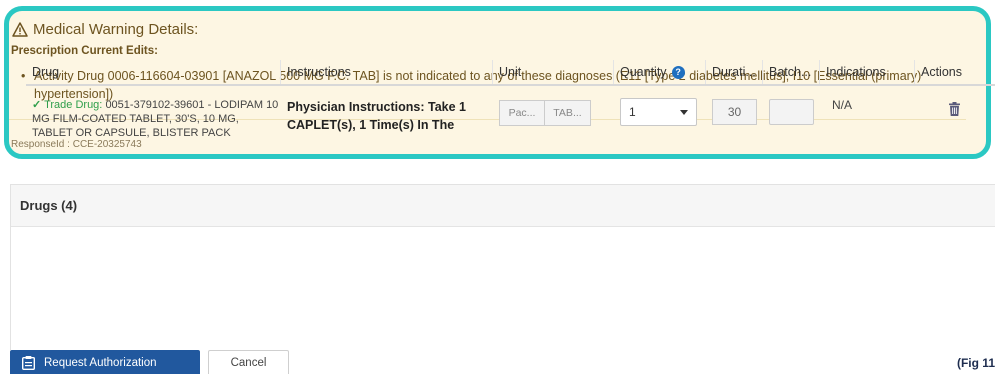  Describe the element at coordinates (658, 112) in the screenshot. I see `quantity-select: 1` at that location.